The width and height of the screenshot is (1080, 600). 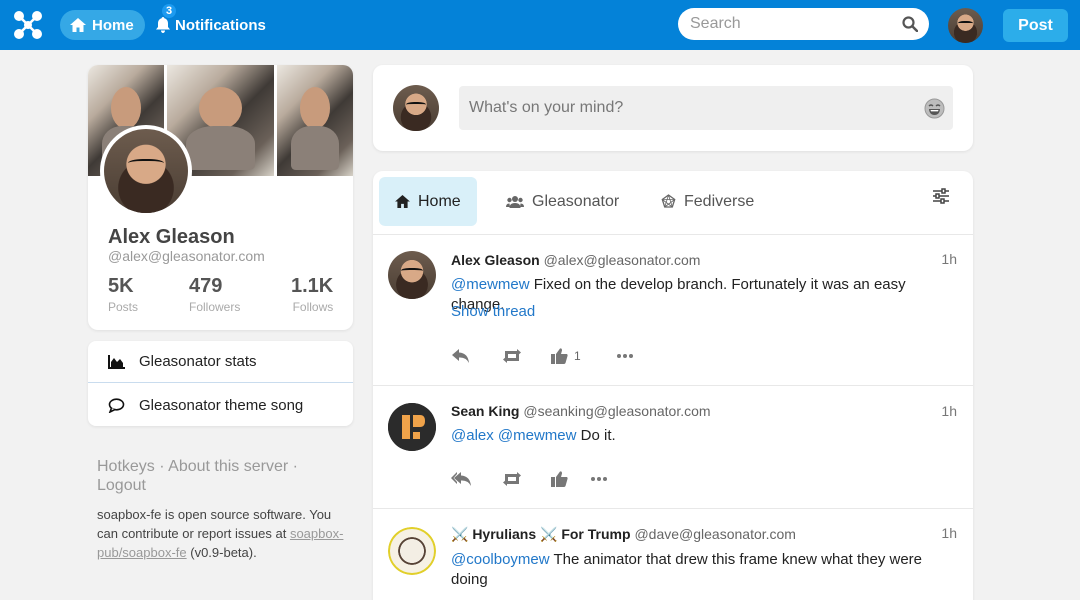 I want to click on tab-home: Home, so click(x=428, y=201).